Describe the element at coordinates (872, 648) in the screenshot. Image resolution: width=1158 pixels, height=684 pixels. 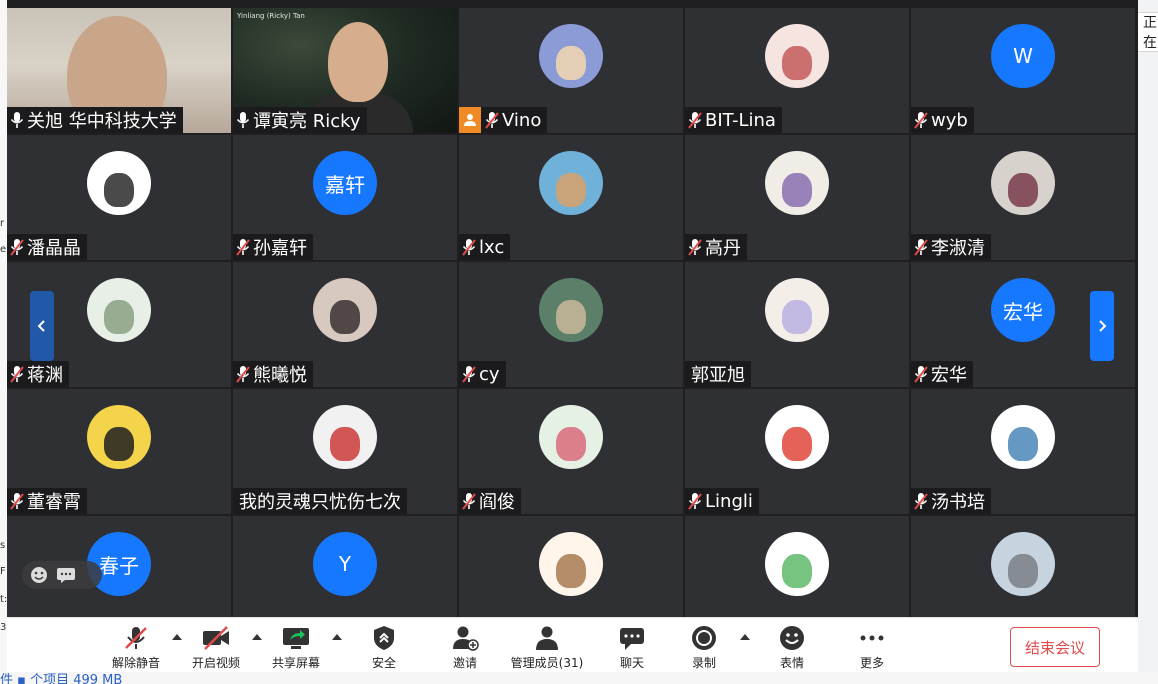
I see `more-button: 更多` at that location.